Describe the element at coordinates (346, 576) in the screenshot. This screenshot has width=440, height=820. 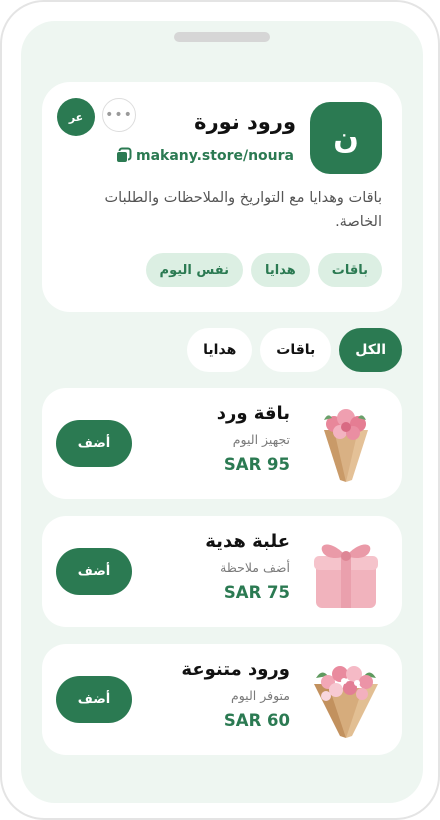
I see `gift-box-icon` at that location.